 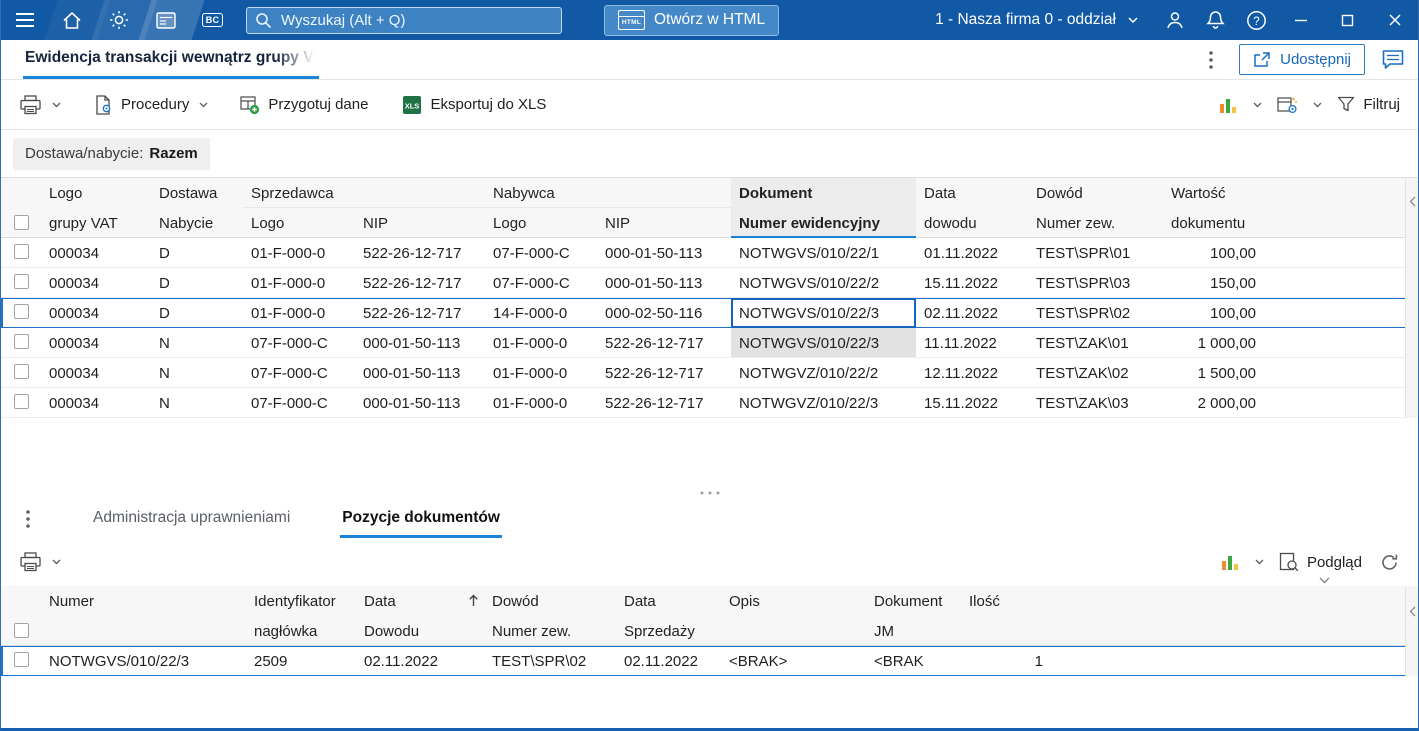 I want to click on procedury-button: Procedury, so click(x=141, y=105).